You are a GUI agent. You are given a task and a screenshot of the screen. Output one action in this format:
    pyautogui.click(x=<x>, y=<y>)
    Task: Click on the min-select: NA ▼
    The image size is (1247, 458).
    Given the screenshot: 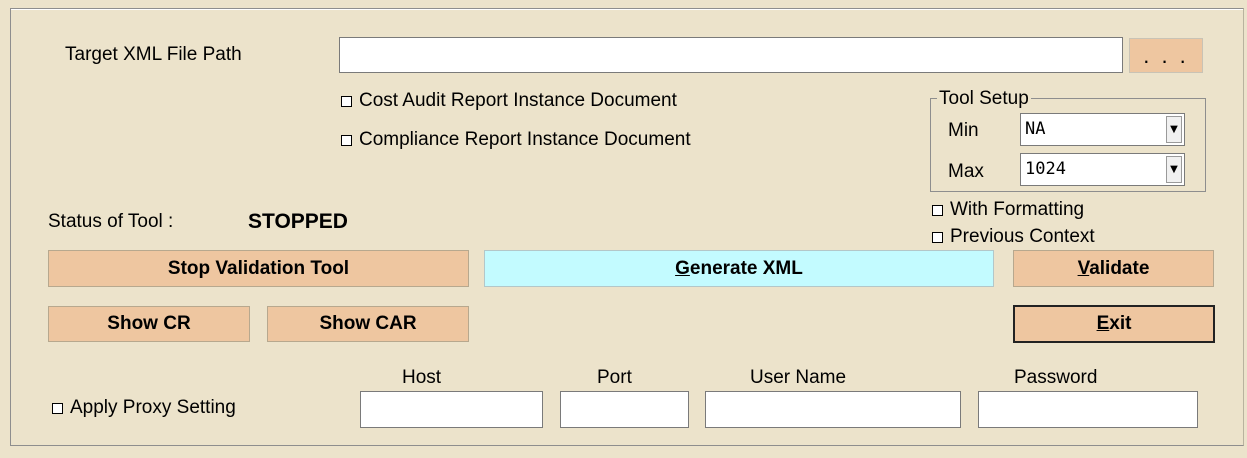 What is the action you would take?
    pyautogui.click(x=1102, y=129)
    